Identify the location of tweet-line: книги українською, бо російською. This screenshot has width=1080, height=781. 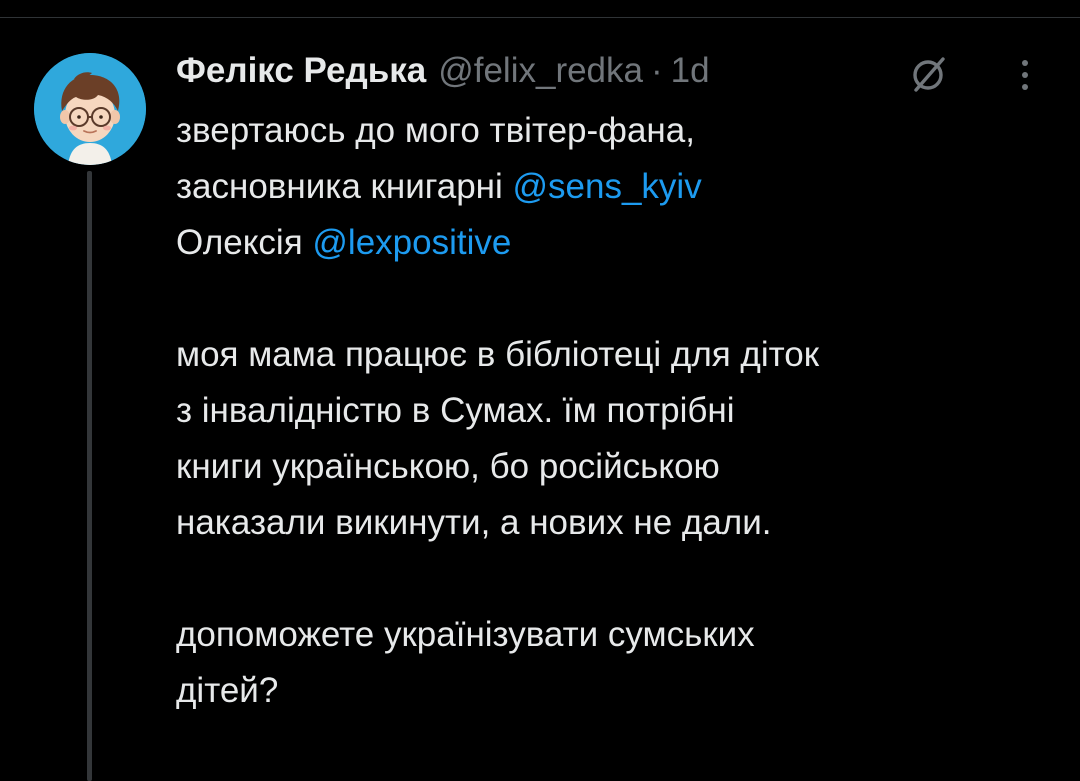
(616, 467).